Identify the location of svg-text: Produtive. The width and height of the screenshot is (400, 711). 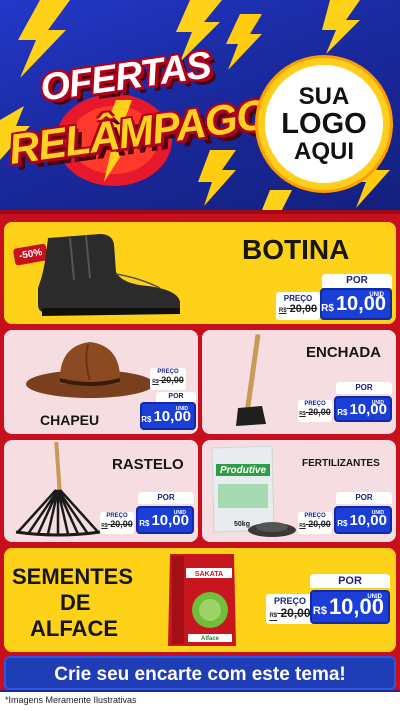
(243, 470).